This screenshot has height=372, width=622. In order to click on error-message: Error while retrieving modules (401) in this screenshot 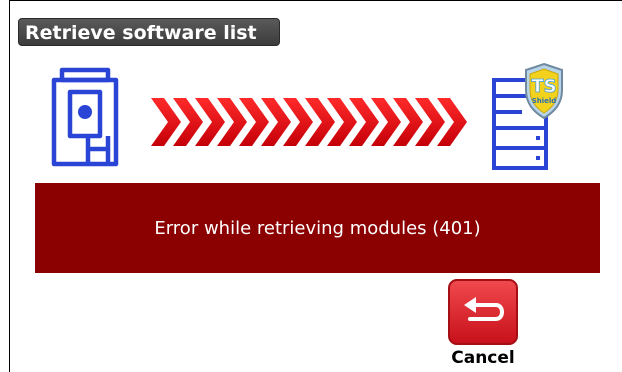, I will do `click(317, 228)`.